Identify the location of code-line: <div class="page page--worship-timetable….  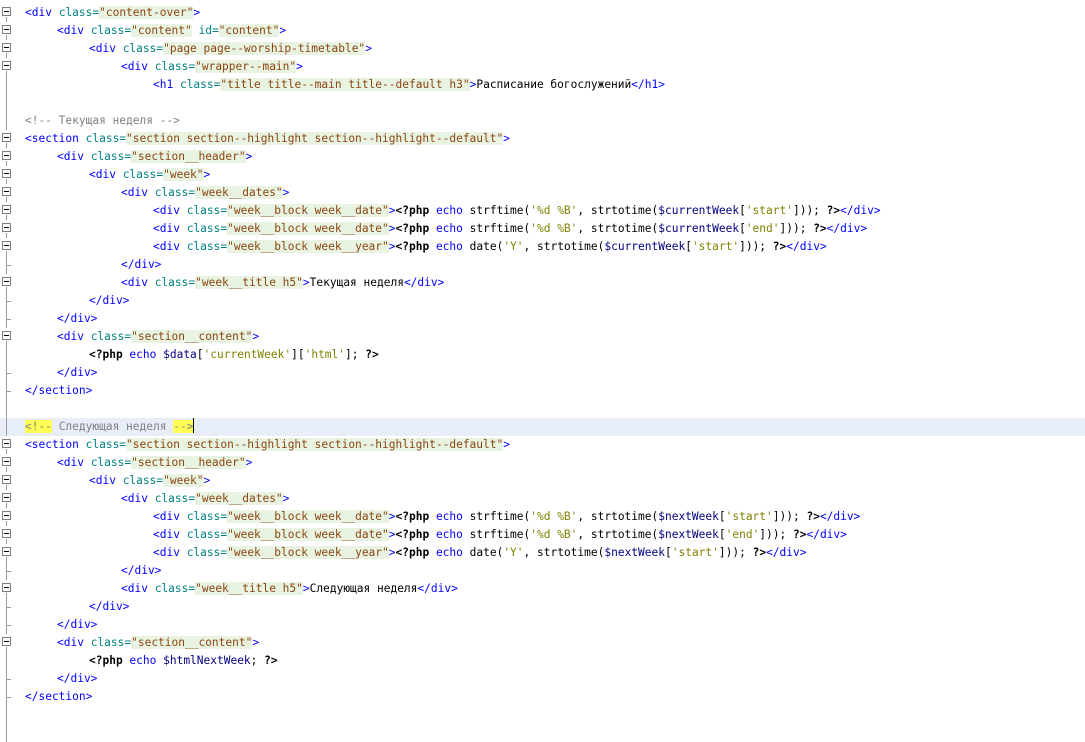
(542, 49).